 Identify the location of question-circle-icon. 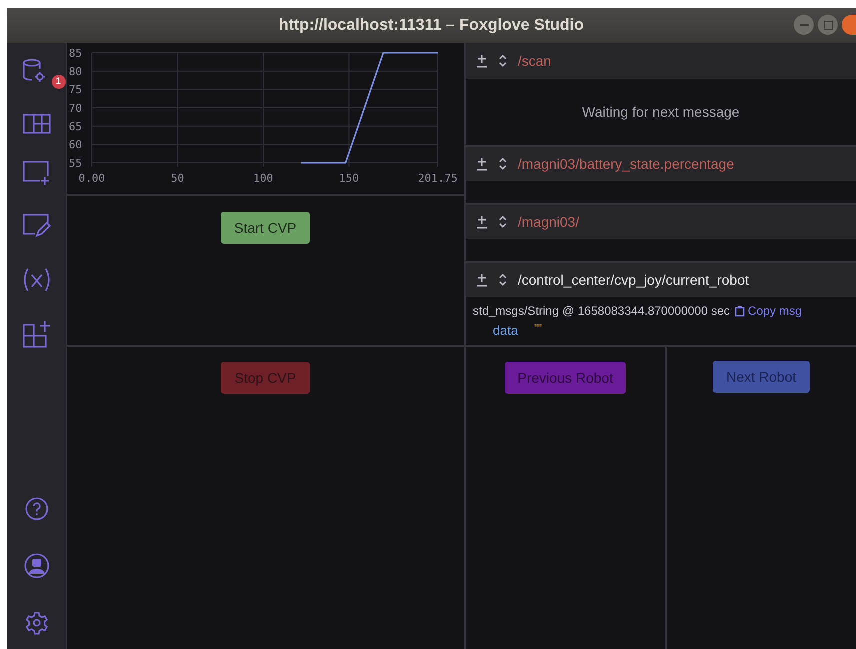
(36, 509).